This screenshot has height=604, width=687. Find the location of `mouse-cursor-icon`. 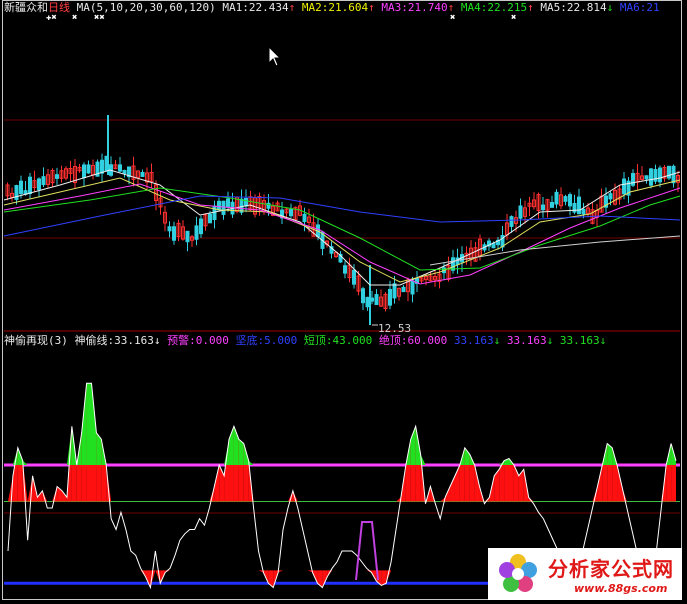

mouse-cursor-icon is located at coordinates (275, 58).